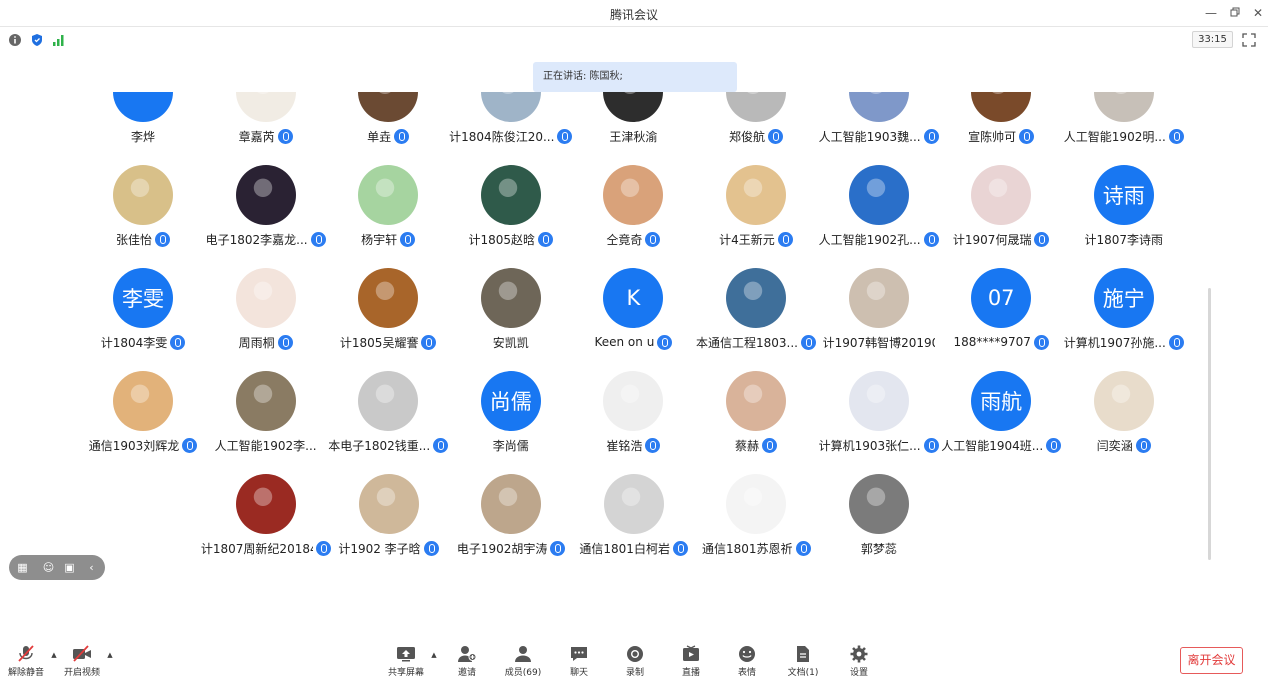 The height and width of the screenshot is (682, 1268). Describe the element at coordinates (859, 663) in the screenshot. I see `settings-button: 设置` at that location.